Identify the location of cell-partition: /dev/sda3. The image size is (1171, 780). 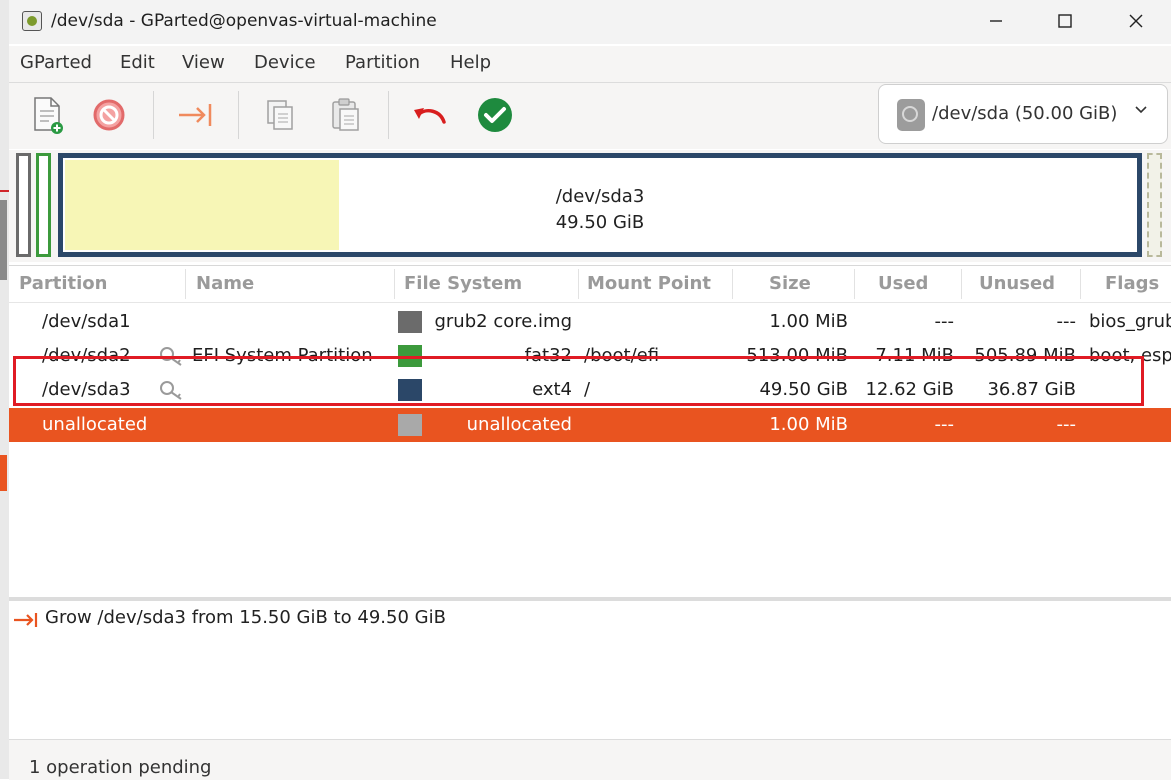
(86, 389).